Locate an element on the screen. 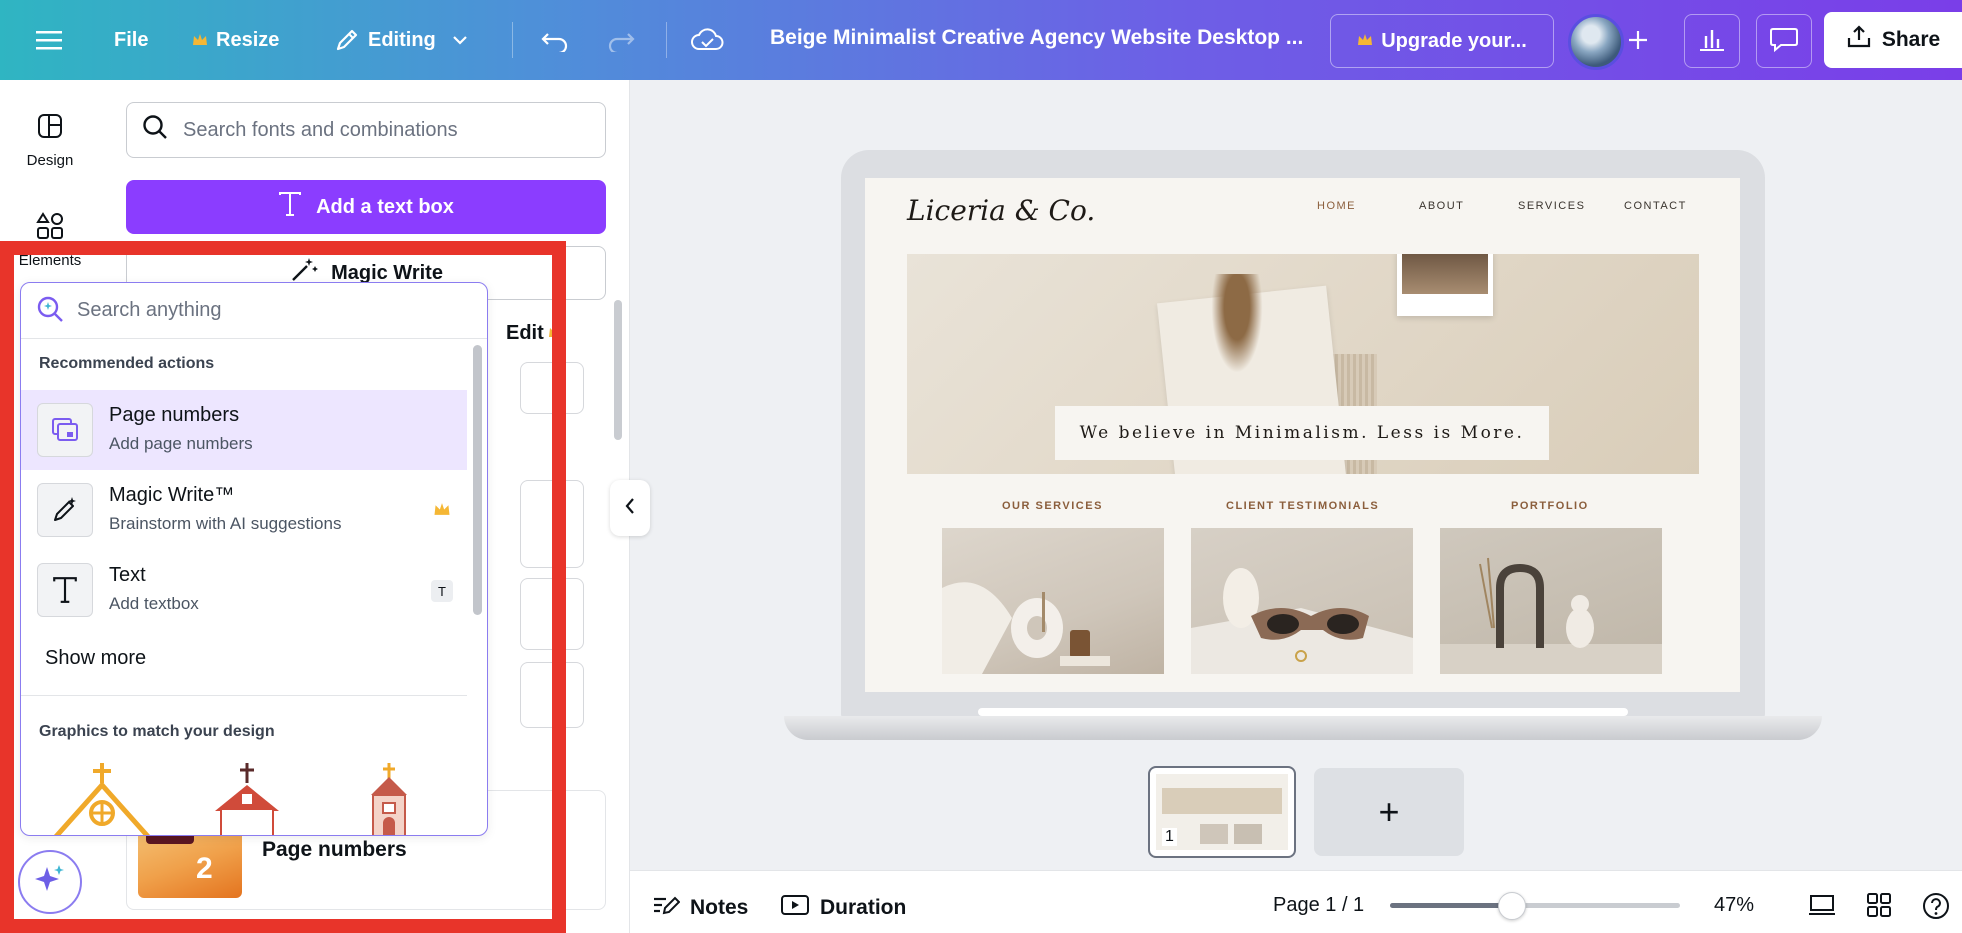  site-logo: Liceria & Co. is located at coordinates (1001, 210).